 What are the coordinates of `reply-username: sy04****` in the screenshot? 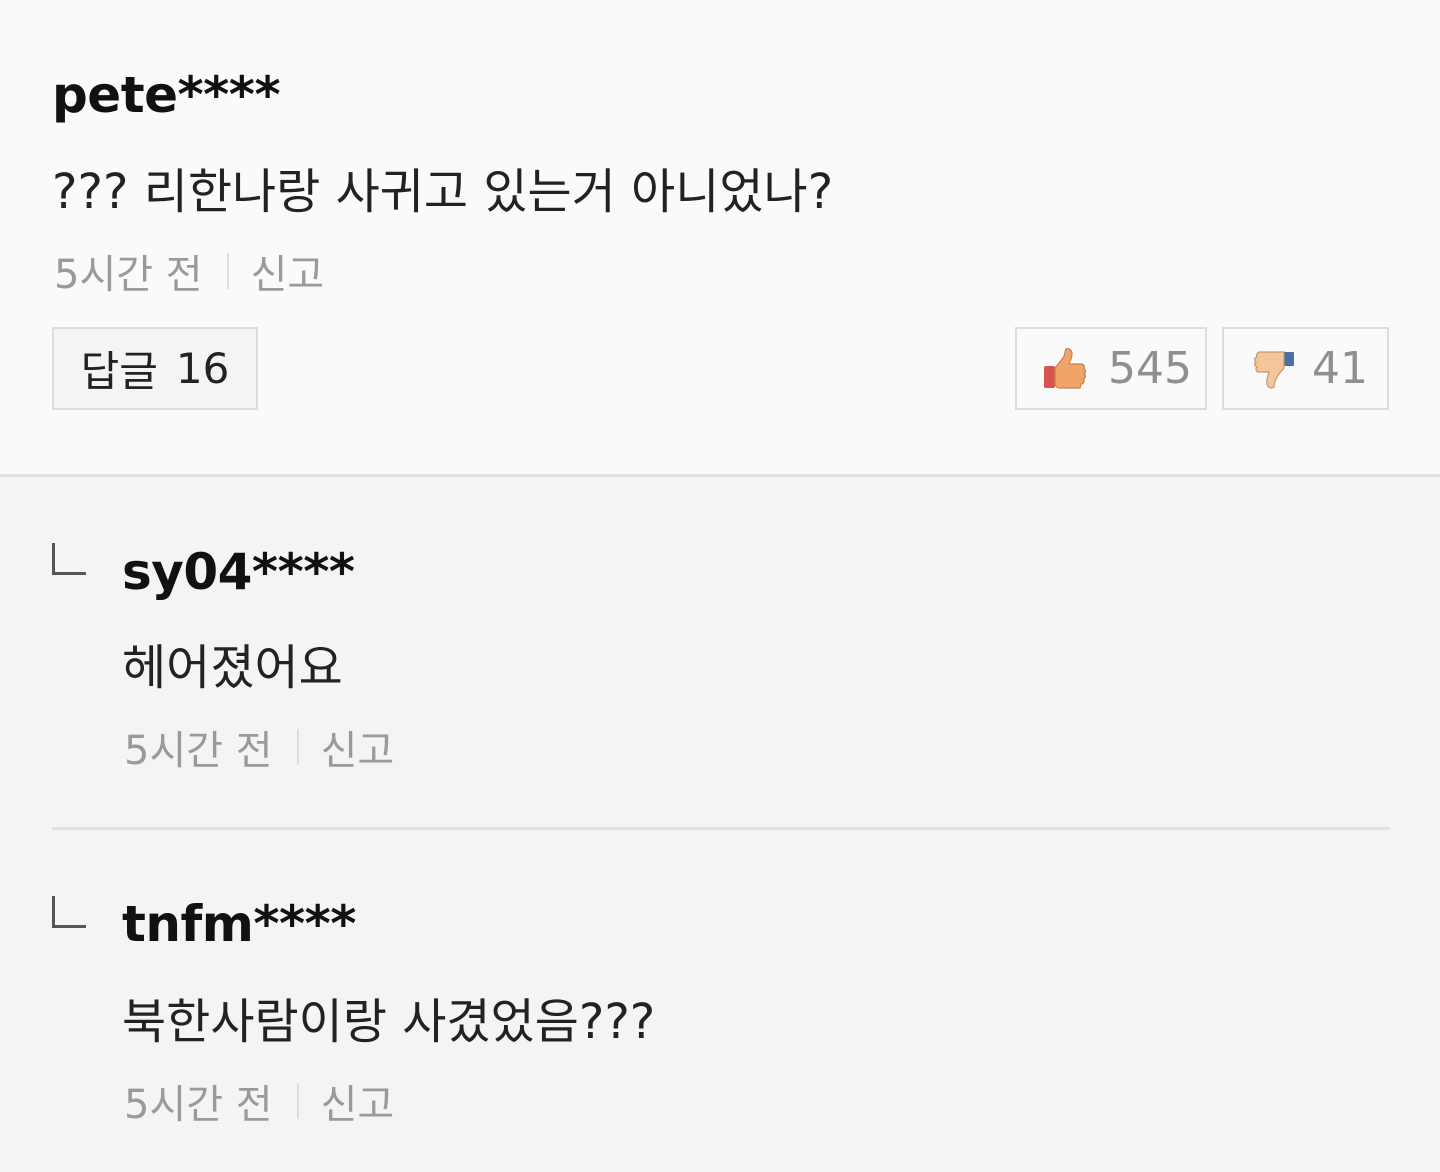 It's located at (238, 572).